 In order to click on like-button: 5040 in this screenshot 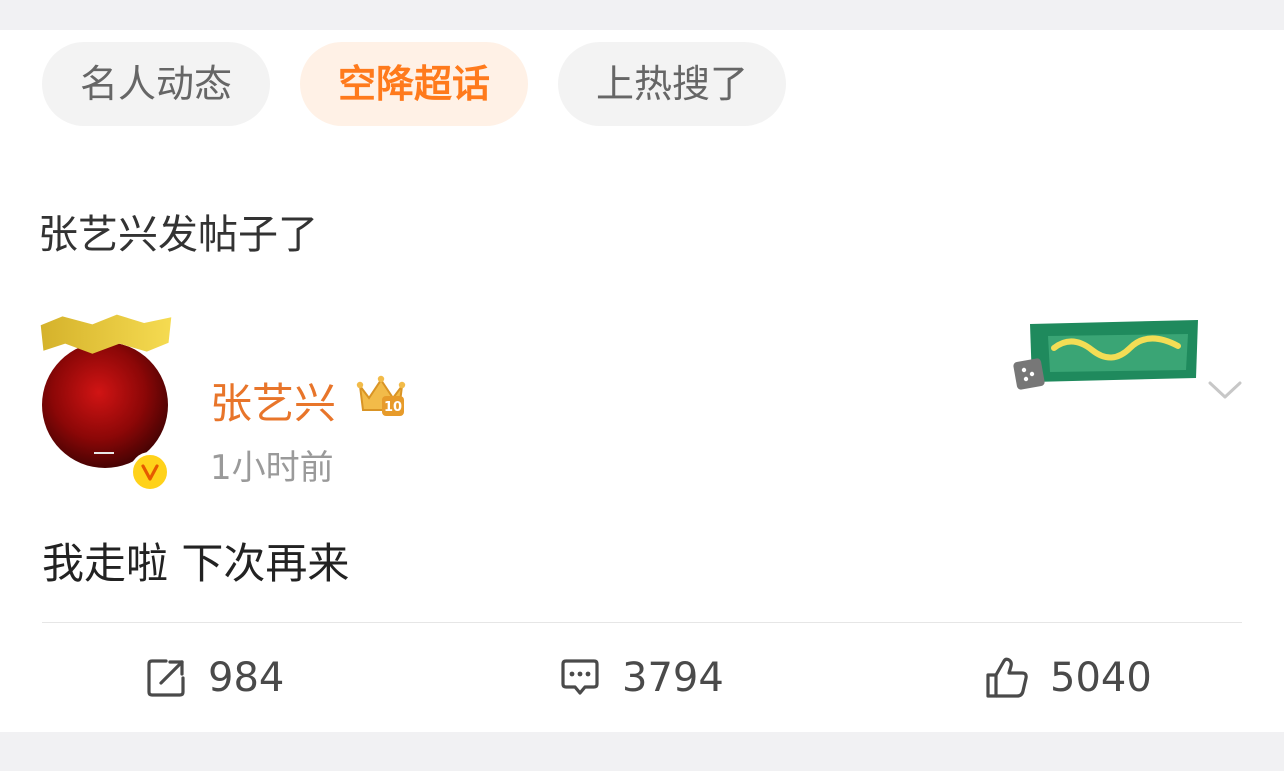, I will do `click(1068, 678)`.